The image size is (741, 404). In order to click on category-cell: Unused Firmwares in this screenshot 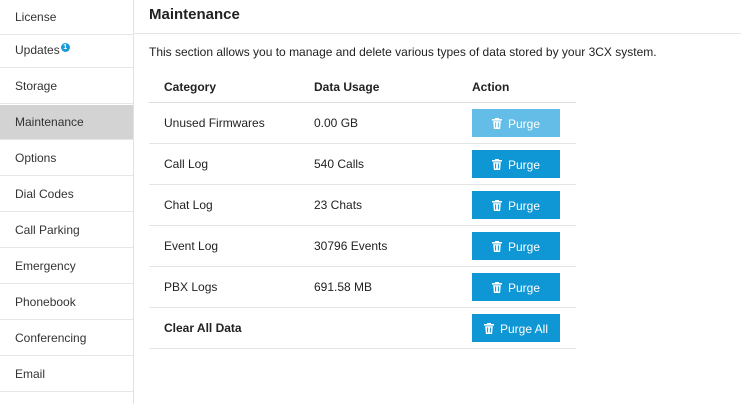, I will do `click(214, 123)`.